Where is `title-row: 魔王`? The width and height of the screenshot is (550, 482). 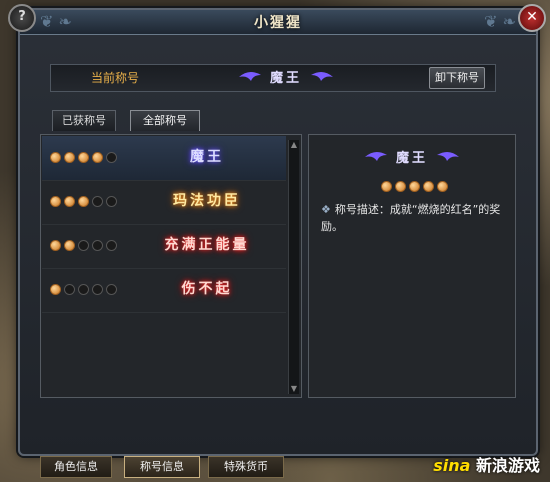
title-row: 魔王 is located at coordinates (164, 158).